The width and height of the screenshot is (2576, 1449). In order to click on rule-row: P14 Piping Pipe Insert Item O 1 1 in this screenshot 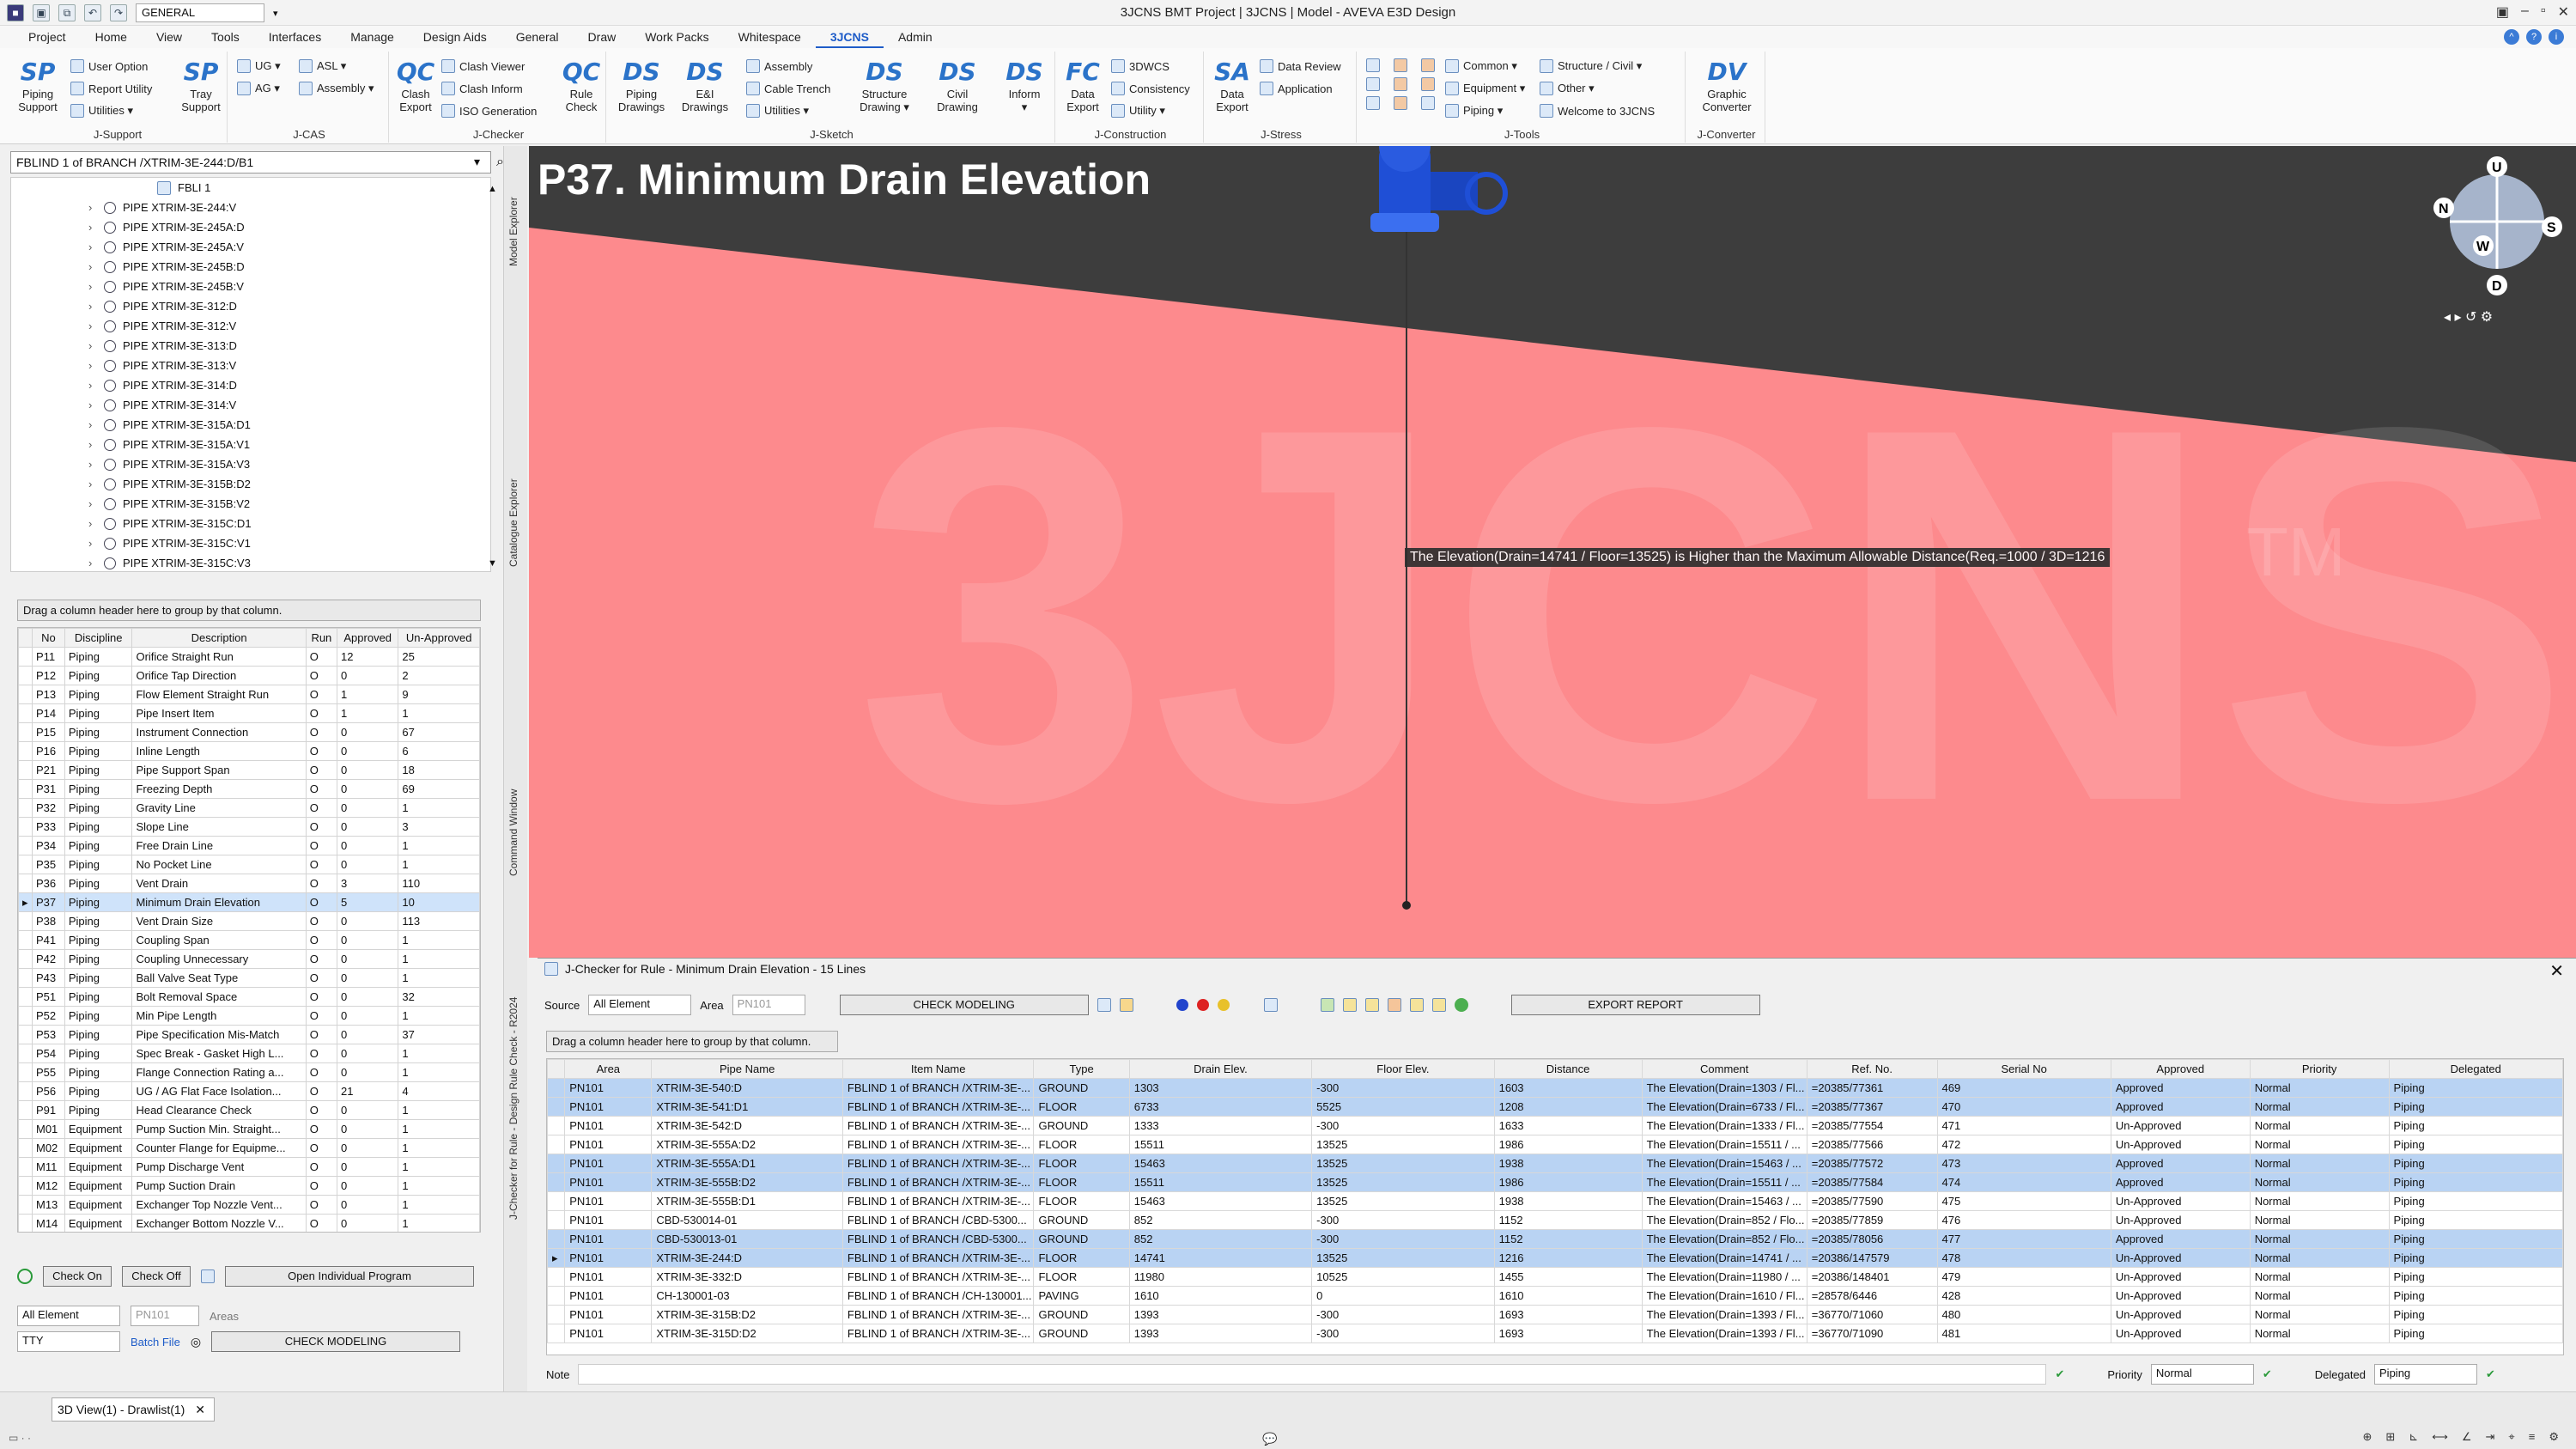, I will do `click(249, 713)`.